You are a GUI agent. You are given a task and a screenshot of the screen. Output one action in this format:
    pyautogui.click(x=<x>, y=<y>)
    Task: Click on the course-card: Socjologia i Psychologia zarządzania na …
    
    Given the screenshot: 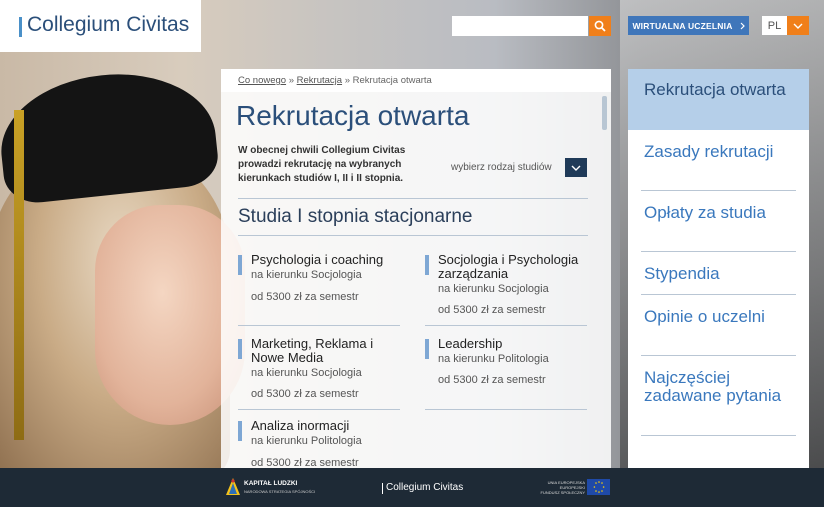 What is the action you would take?
    pyautogui.click(x=506, y=290)
    